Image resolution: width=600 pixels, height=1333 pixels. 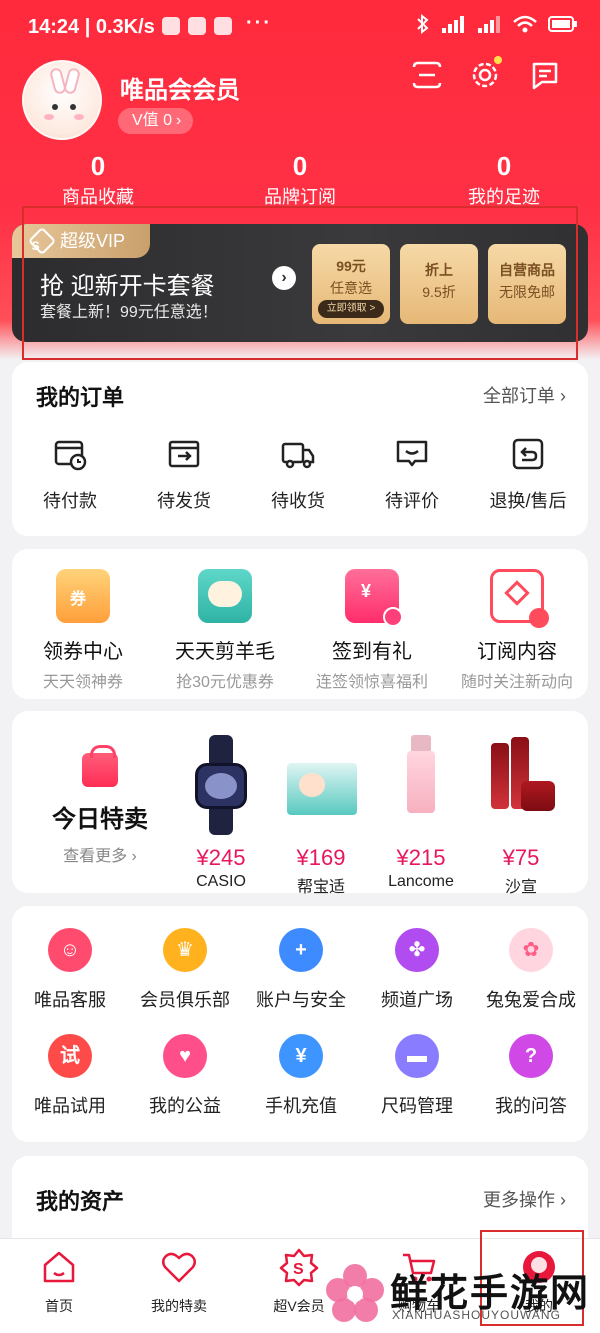 What do you see at coordinates (412, 453) in the screenshot?
I see `chat-check-icon` at bounding box center [412, 453].